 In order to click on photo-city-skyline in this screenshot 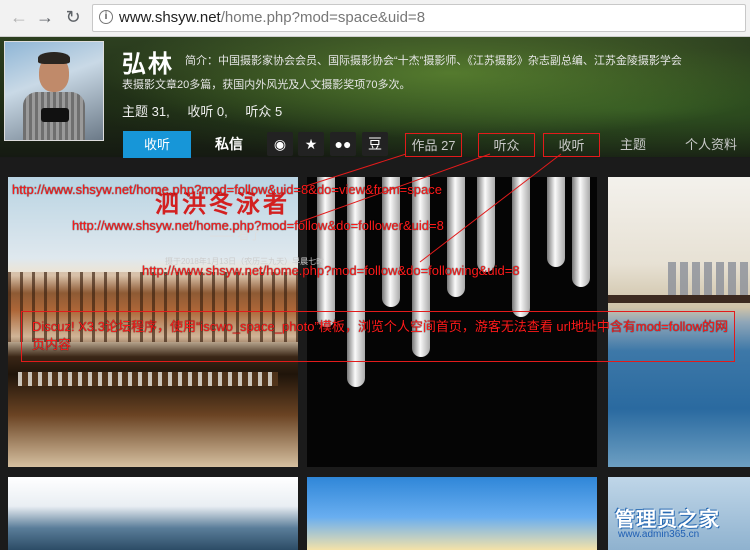, I will do `click(709, 279)`.